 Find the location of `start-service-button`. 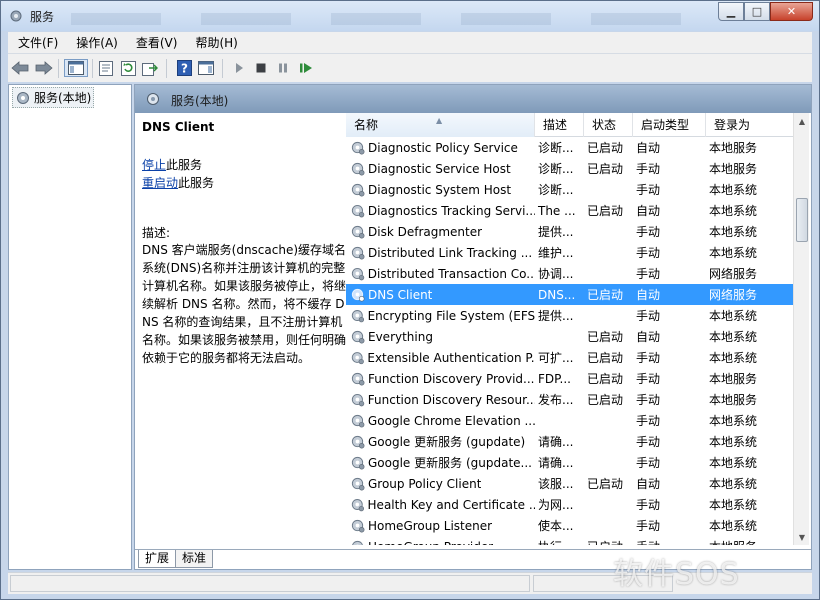

start-service-button is located at coordinates (239, 68).